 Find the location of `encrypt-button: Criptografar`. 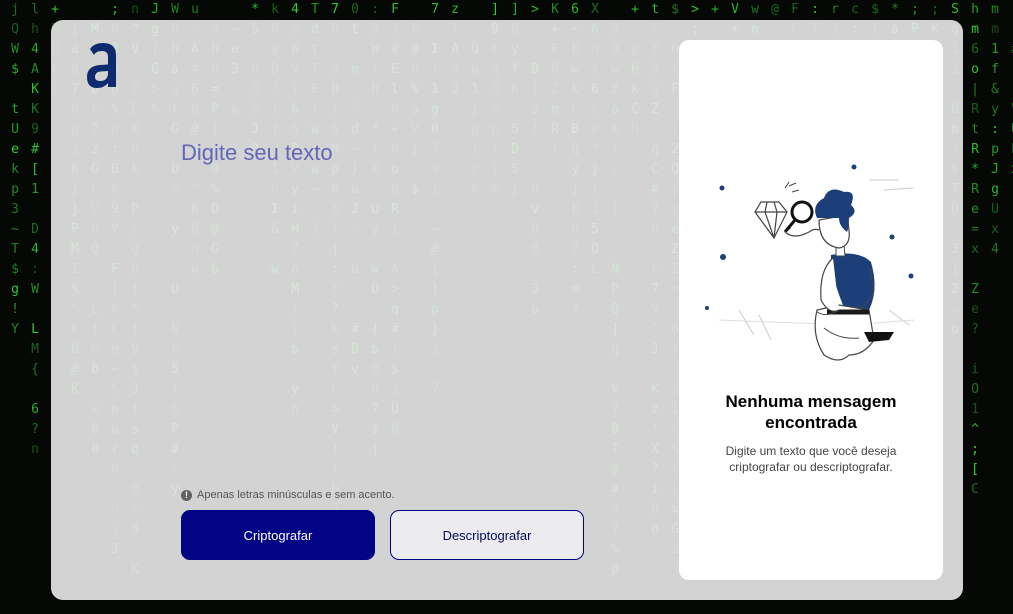

encrypt-button: Criptografar is located at coordinates (278, 535).